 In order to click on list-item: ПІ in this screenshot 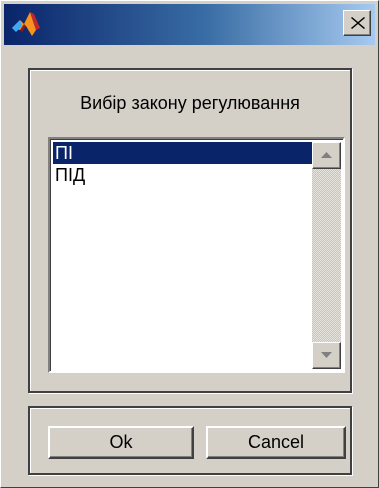, I will do `click(184, 153)`.